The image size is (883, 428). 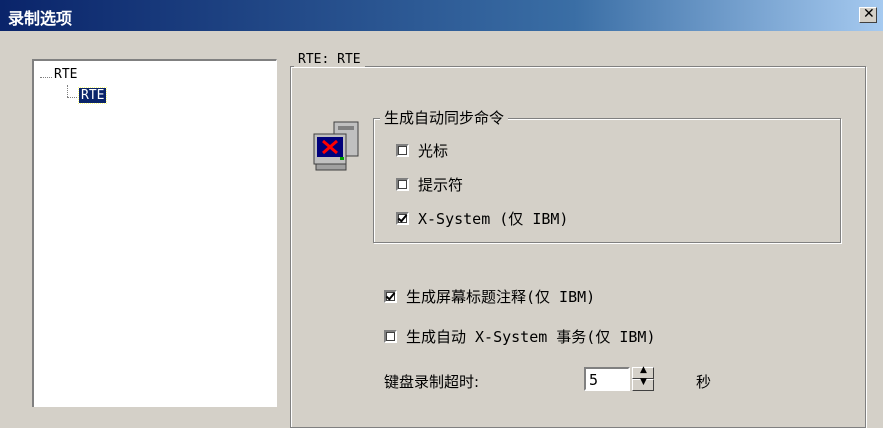 I want to click on timeout-input: 5, so click(x=607, y=379).